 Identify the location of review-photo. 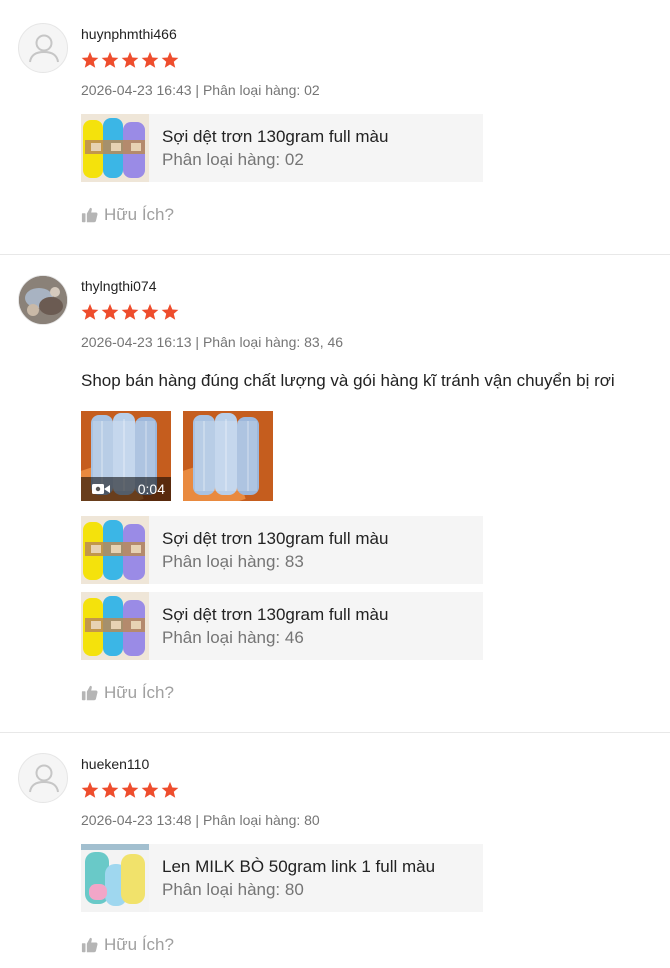
(228, 456).